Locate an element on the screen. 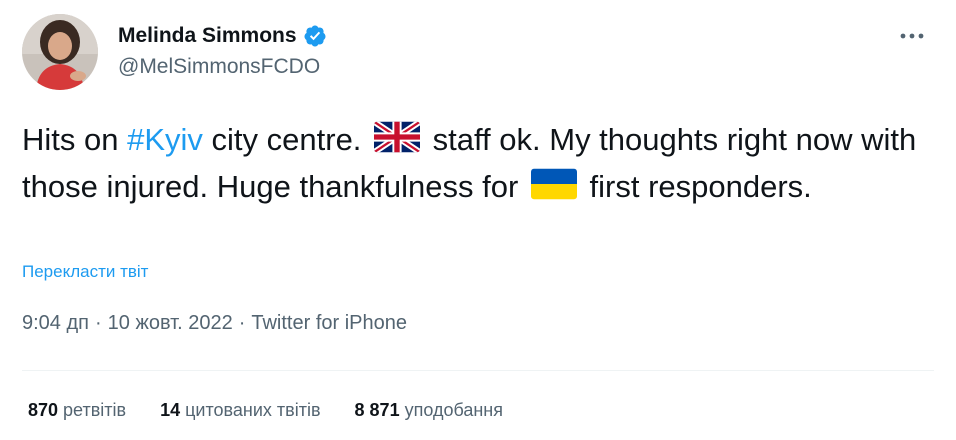 Image resolution: width=956 pixels, height=440 pixels. ukraine-flag-icon is located at coordinates (553, 190).